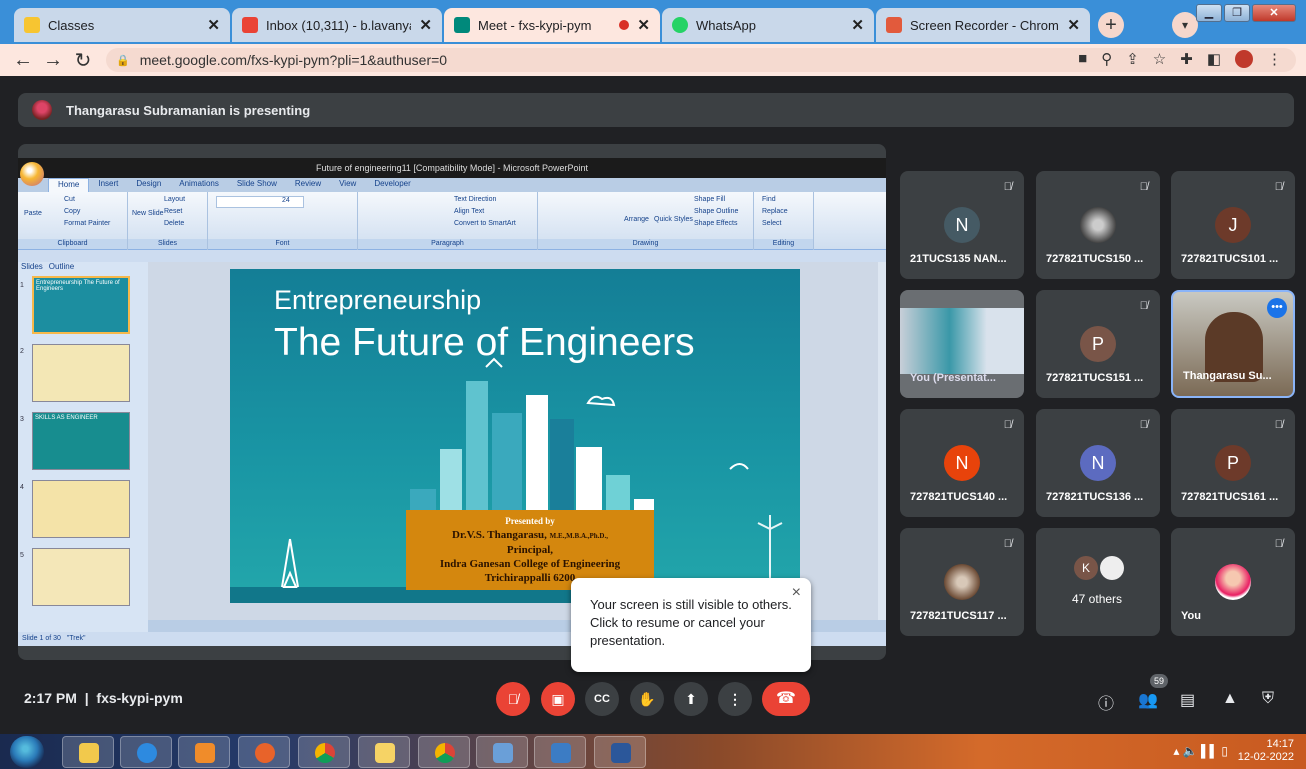 The image size is (1306, 769). Describe the element at coordinates (1280, 744) in the screenshot. I see `clock-time: 14:17` at that location.